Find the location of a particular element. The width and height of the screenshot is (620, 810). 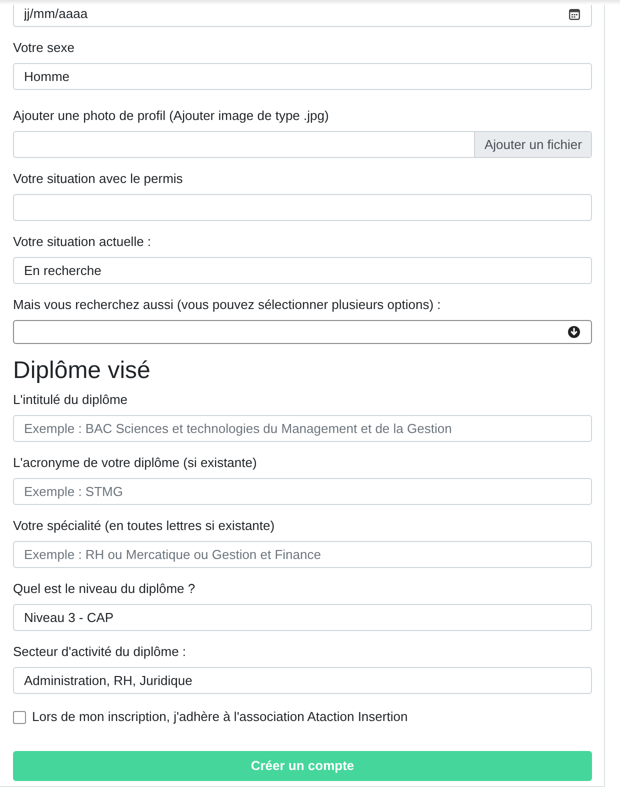

field-label: L'acronyme de votre diplôme (si existante) is located at coordinates (135, 463).